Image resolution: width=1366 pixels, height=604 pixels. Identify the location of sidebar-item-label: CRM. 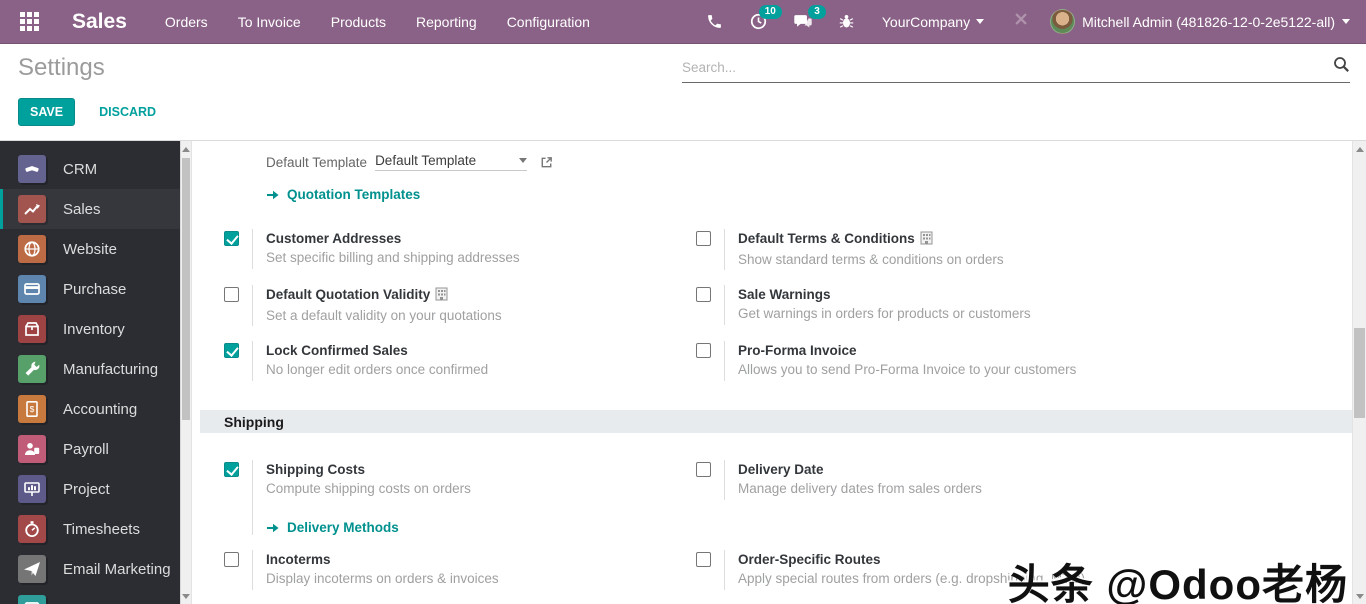
(80, 169).